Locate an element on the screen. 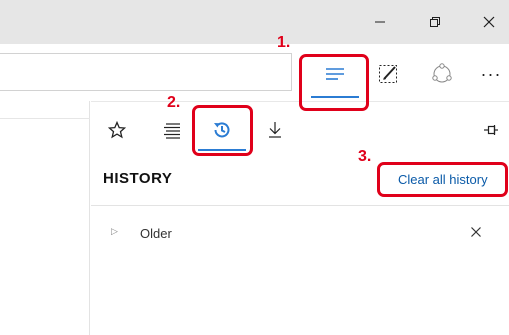 This screenshot has height=335, width=509. download-icon is located at coordinates (275, 130).